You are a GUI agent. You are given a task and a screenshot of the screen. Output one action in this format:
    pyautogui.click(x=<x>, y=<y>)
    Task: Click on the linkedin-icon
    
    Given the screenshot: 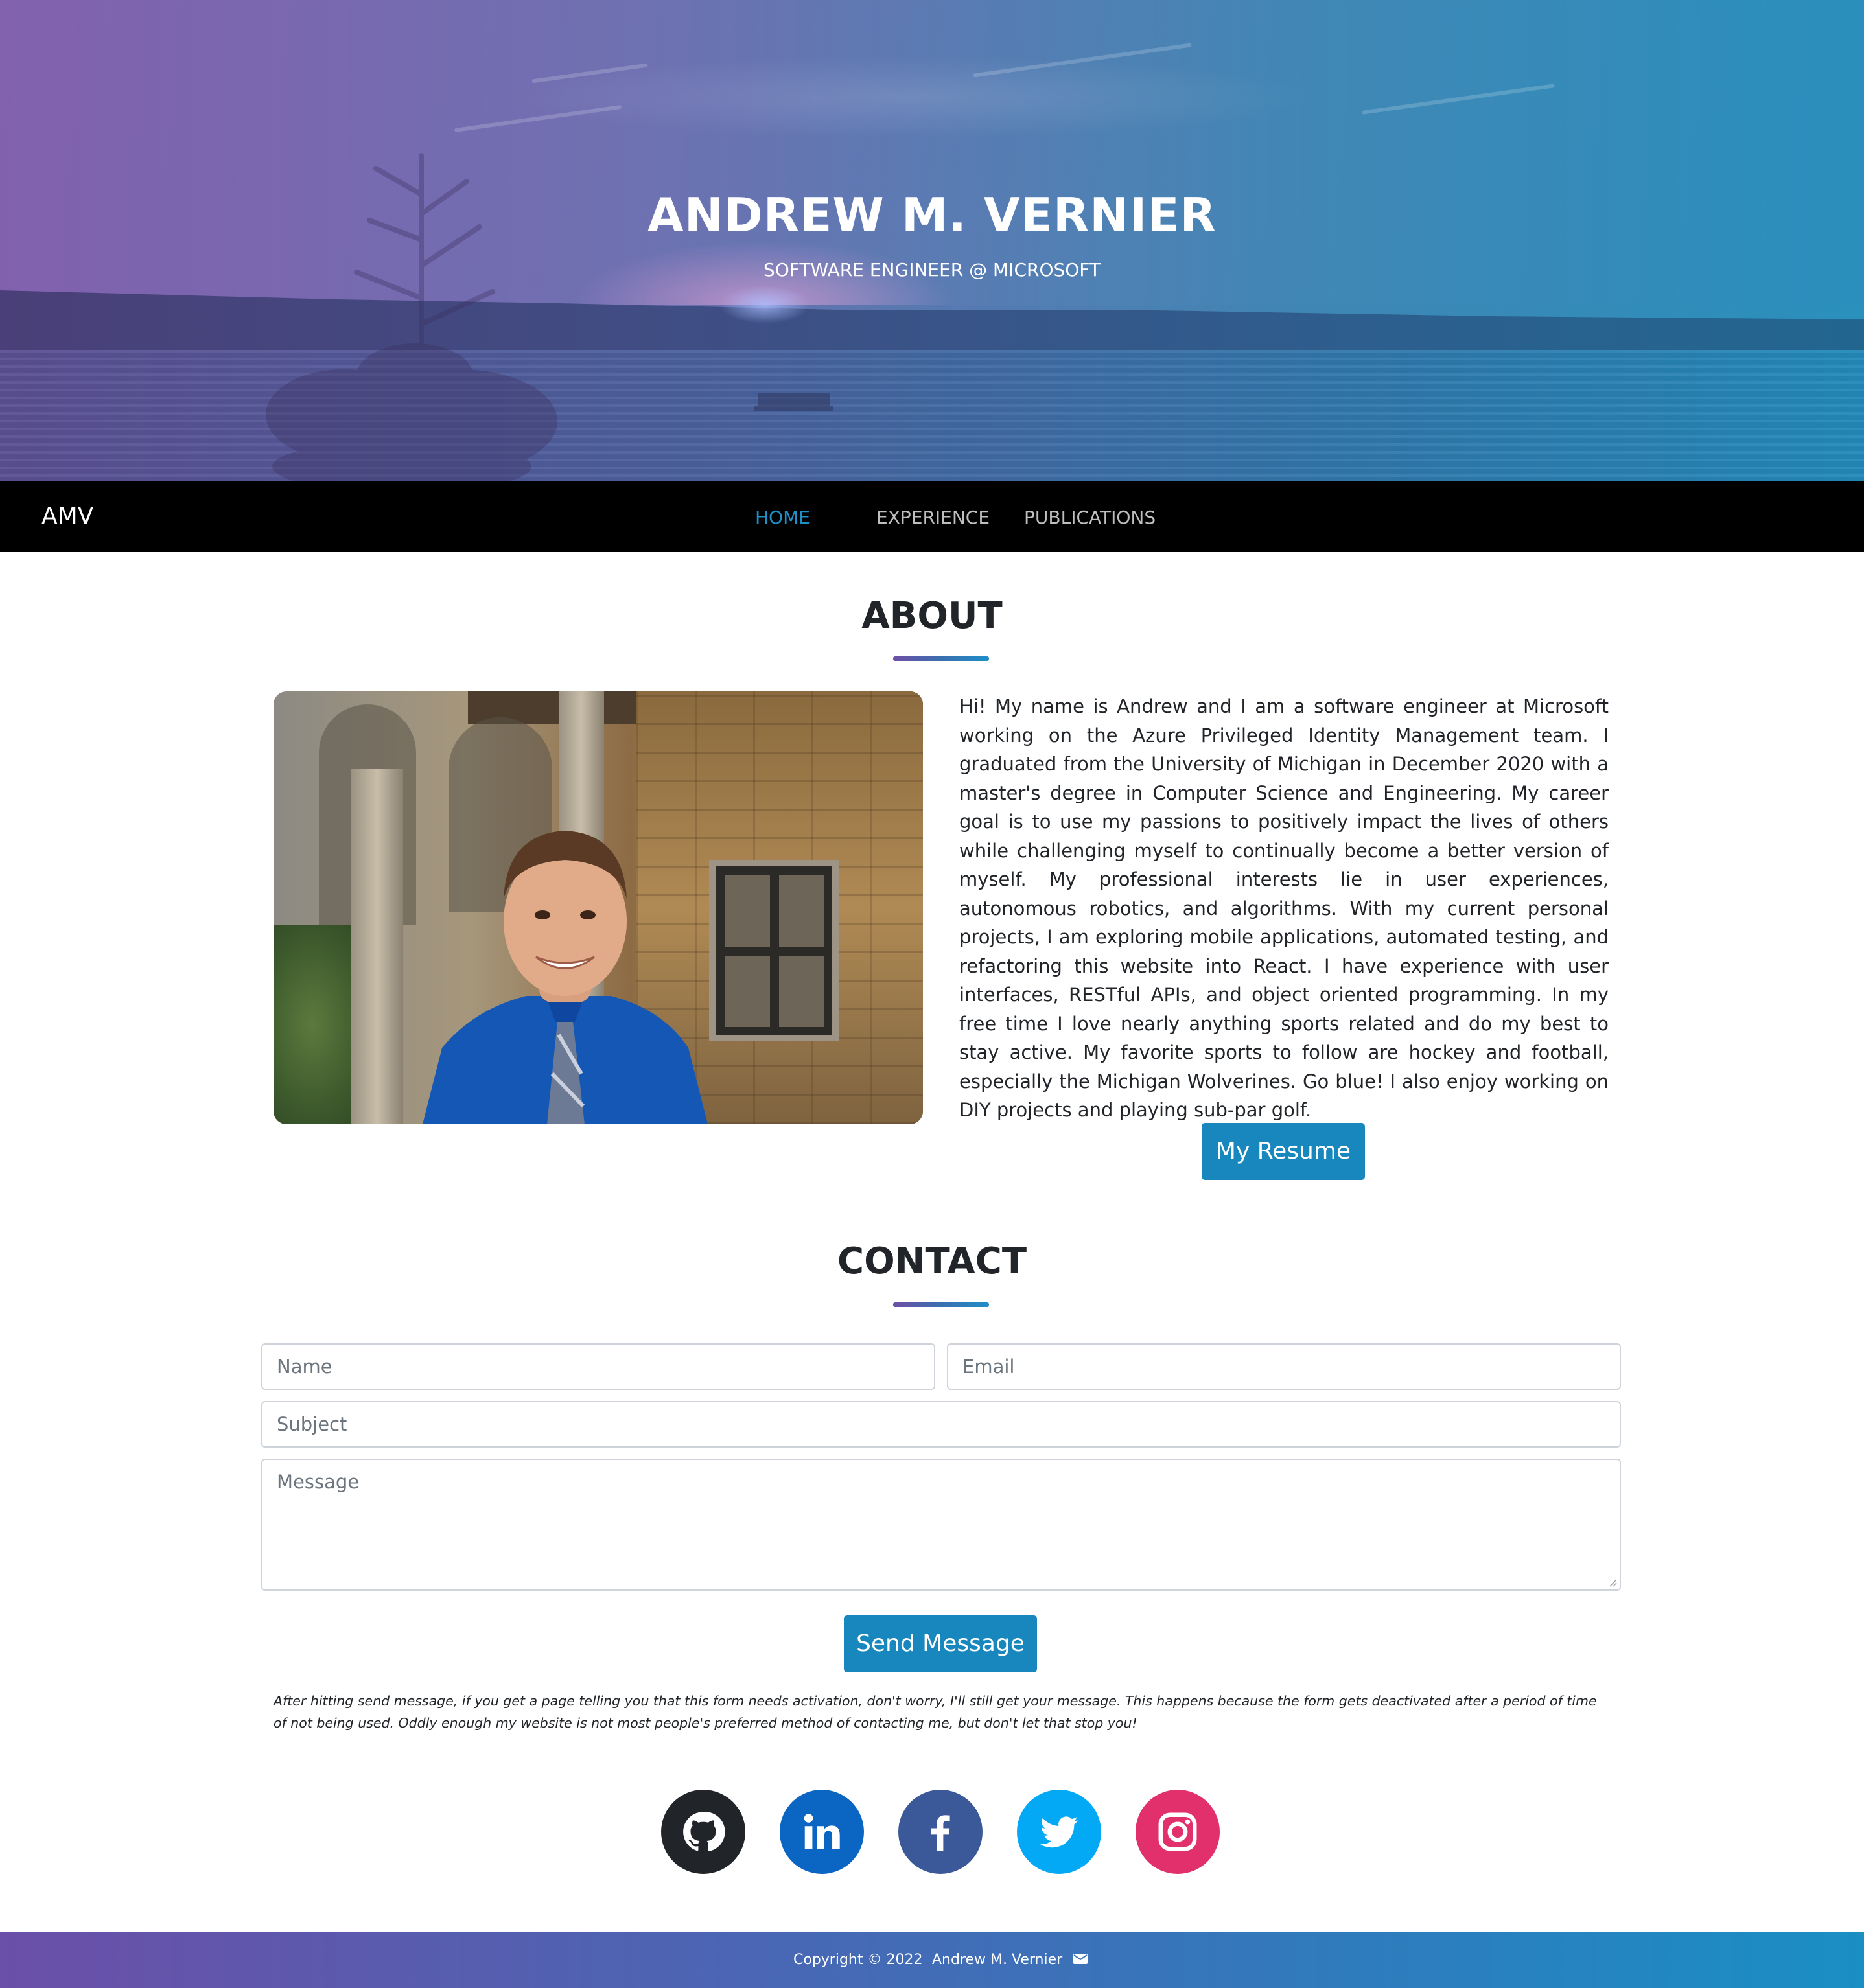 What is the action you would take?
    pyautogui.click(x=822, y=1831)
    